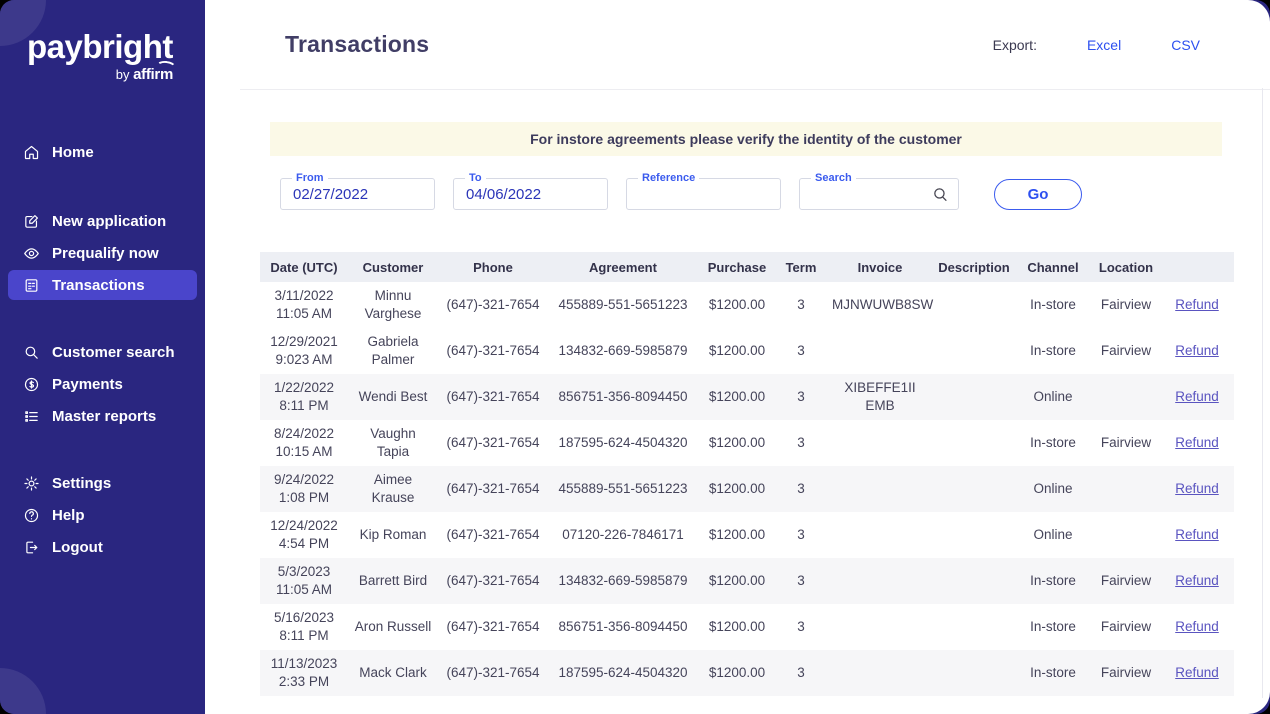 This screenshot has height=714, width=1270. I want to click on sidebar-item-transactions: Transactions, so click(102, 285).